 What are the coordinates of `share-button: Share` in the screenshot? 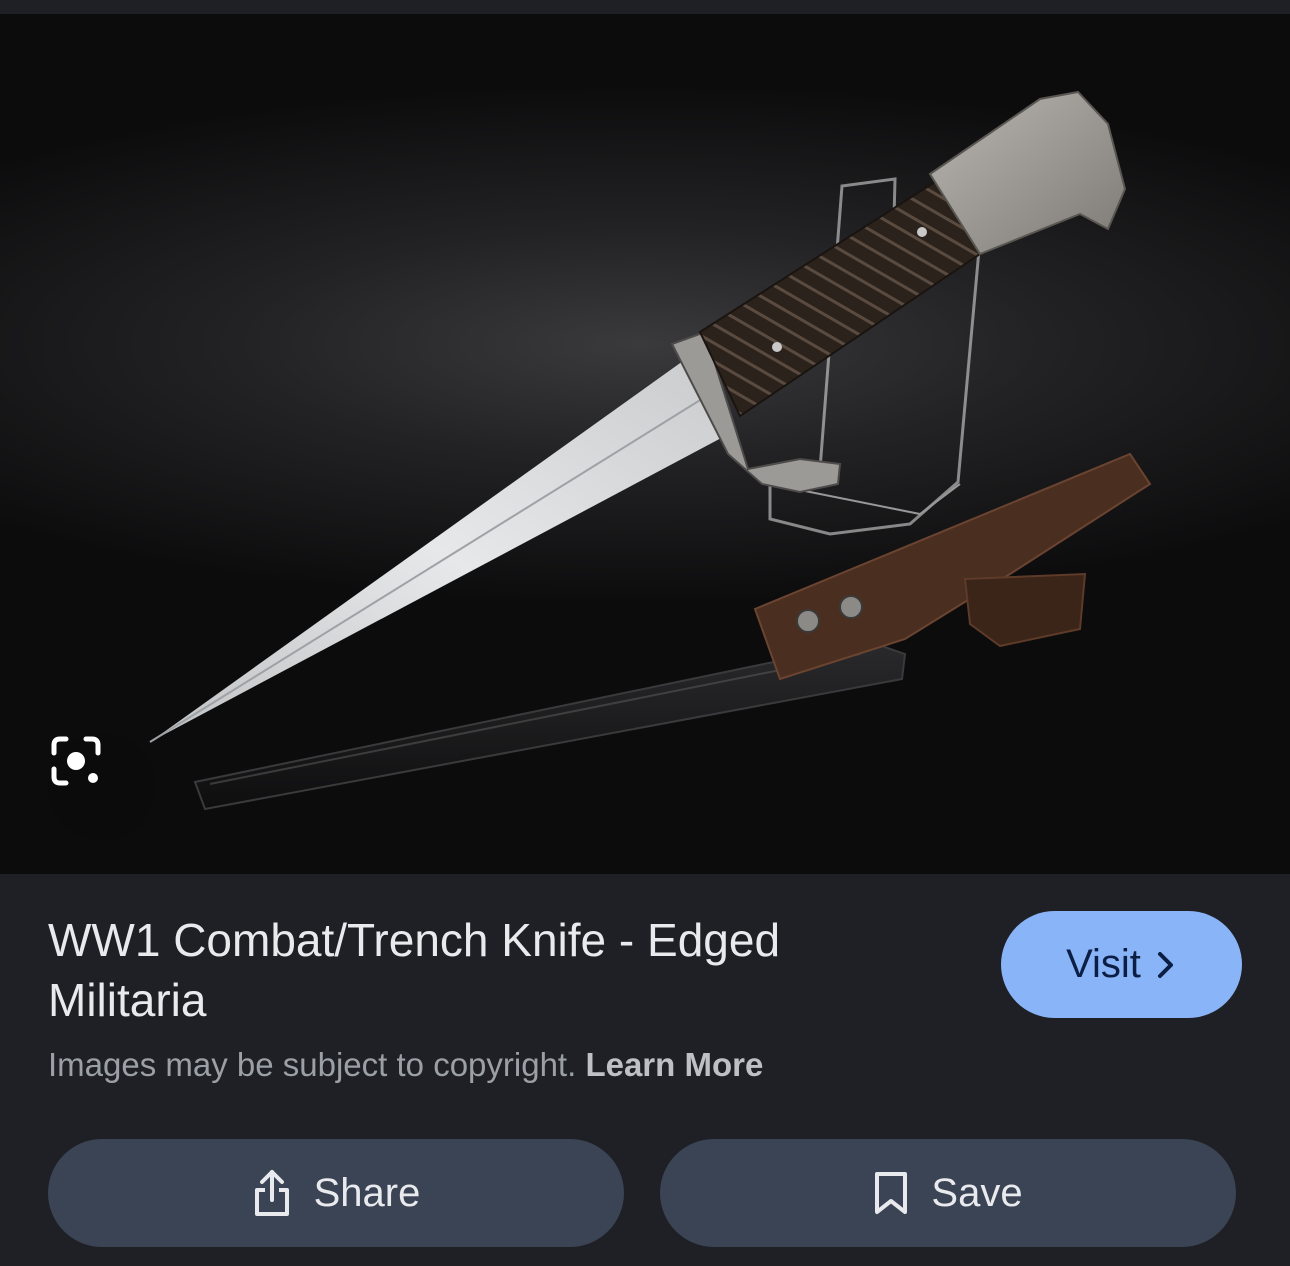 It's located at (336, 1193).